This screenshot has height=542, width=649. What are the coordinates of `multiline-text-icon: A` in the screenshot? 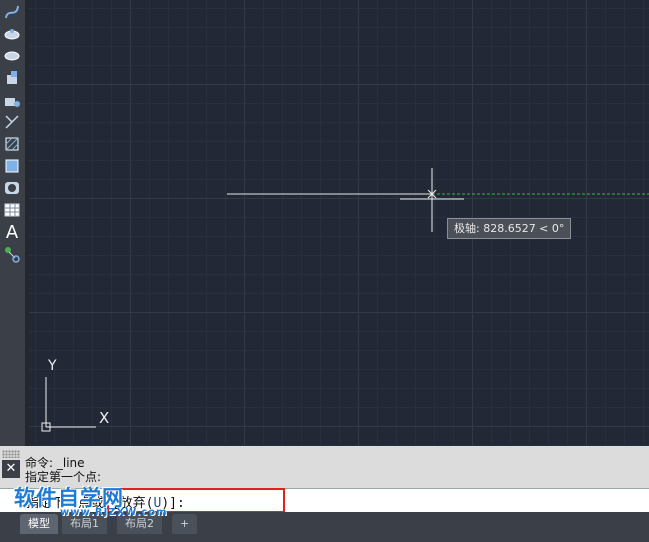 It's located at (12, 232).